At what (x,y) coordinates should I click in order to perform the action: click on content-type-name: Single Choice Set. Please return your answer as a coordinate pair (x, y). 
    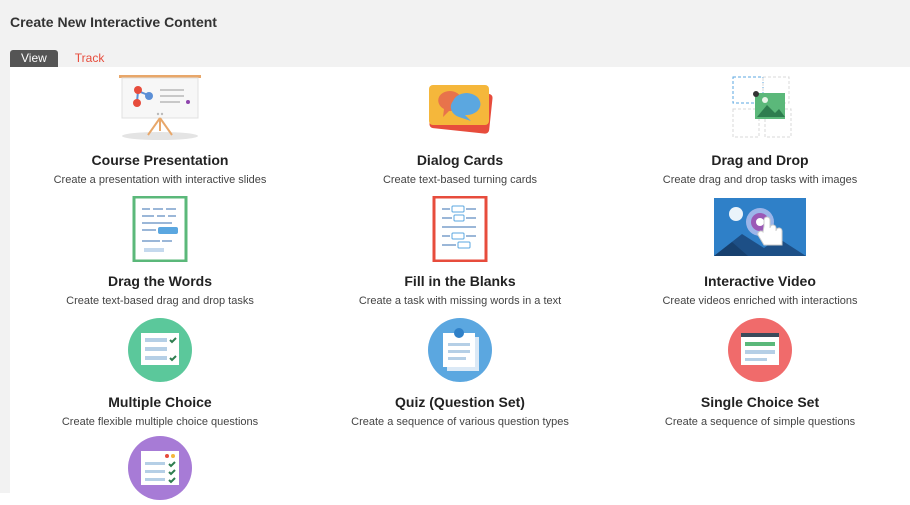
    Looking at the image, I should click on (760, 402).